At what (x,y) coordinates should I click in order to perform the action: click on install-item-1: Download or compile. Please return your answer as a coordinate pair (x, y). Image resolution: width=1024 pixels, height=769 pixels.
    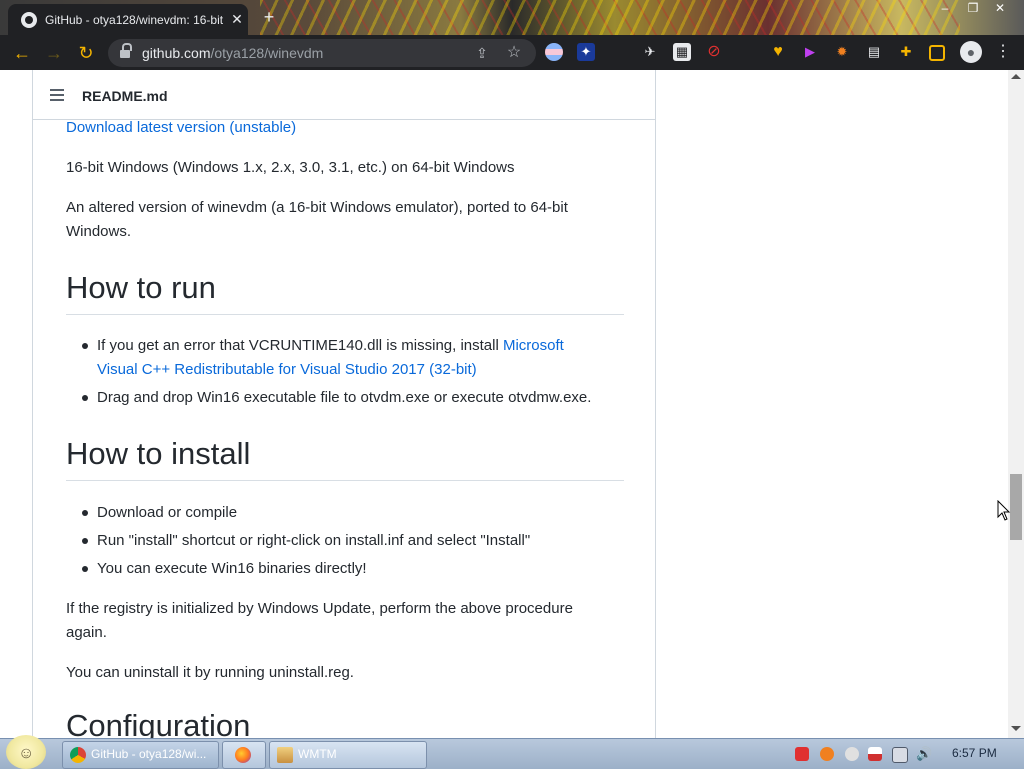
    Looking at the image, I should click on (167, 512).